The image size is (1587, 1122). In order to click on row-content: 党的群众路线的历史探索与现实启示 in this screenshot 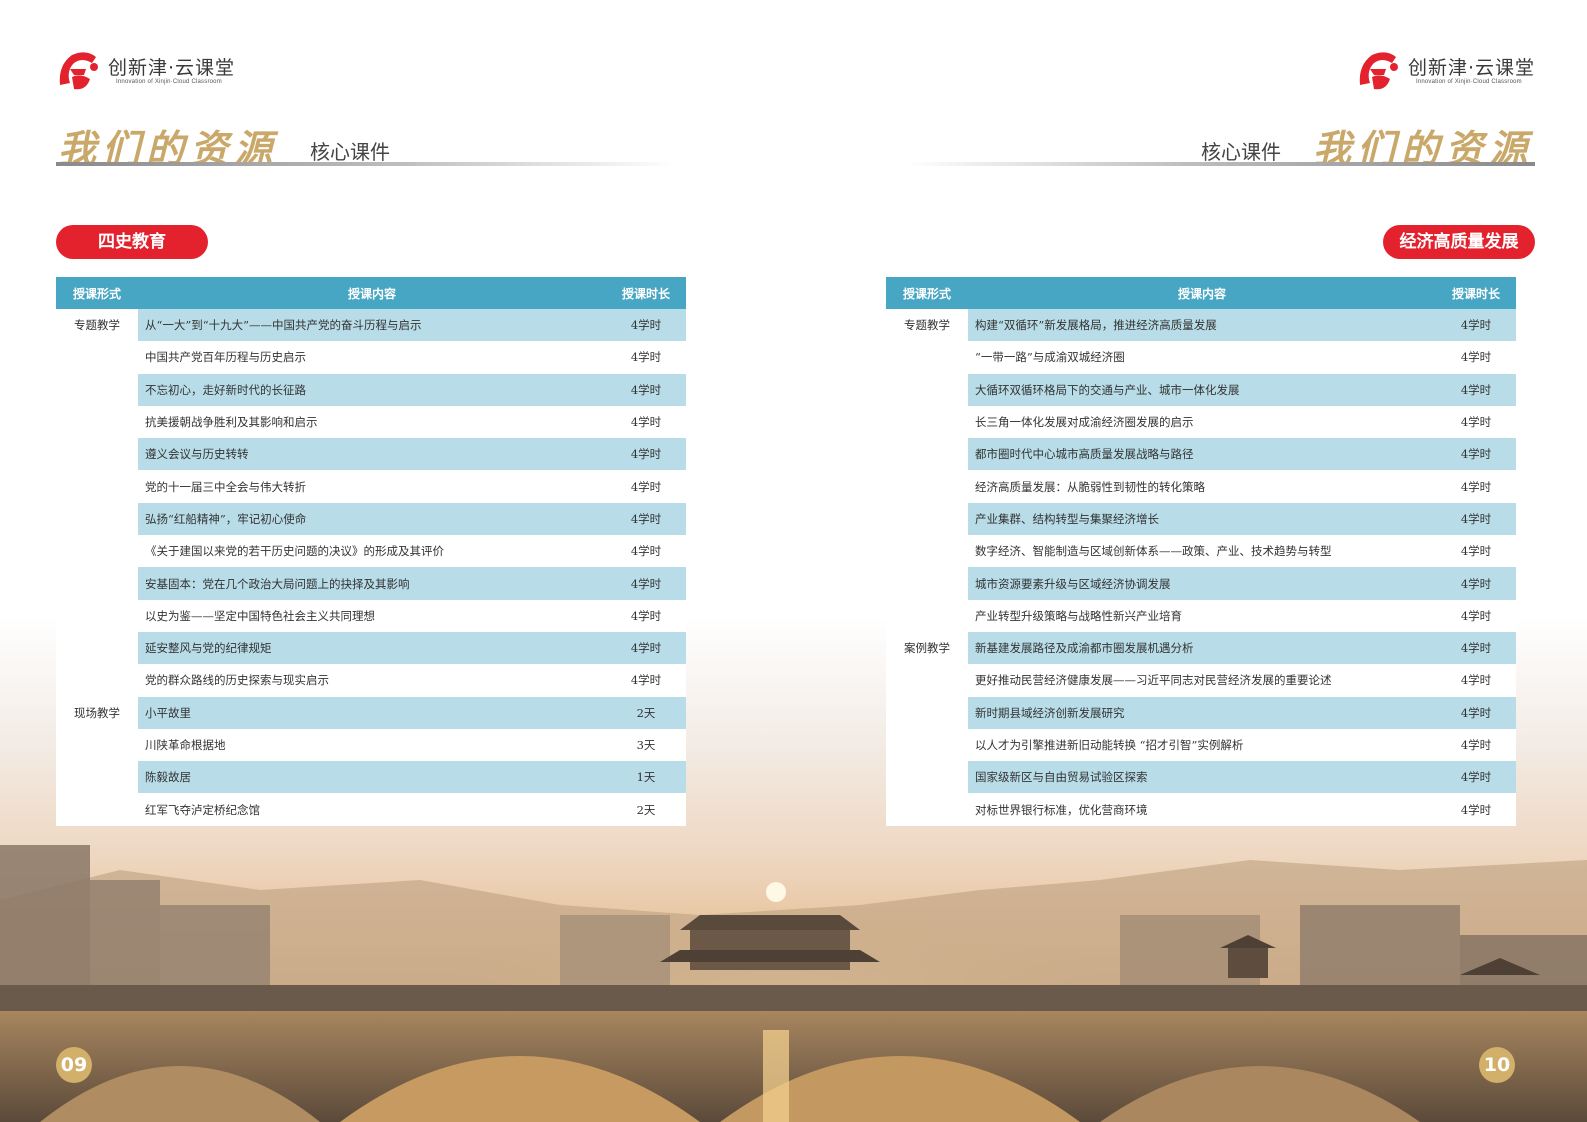, I will do `click(372, 680)`.